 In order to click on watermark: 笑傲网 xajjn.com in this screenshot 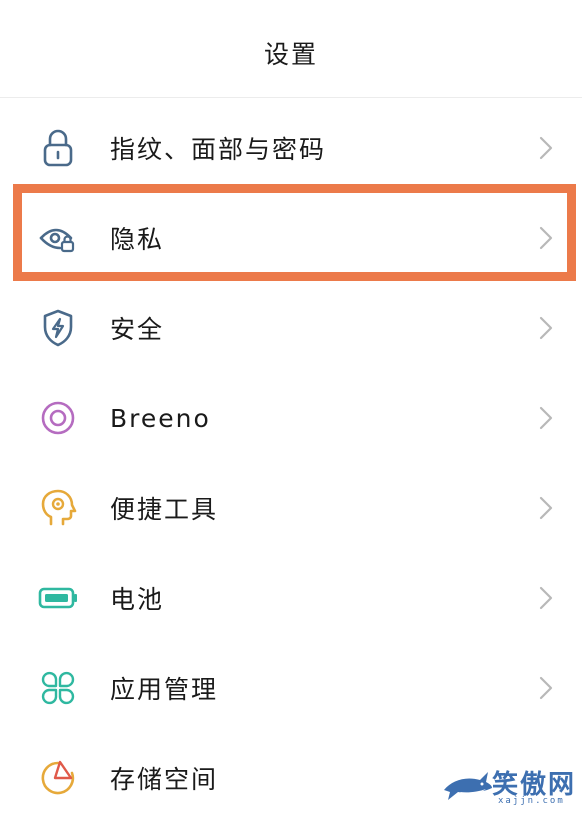, I will do `click(511, 785)`.